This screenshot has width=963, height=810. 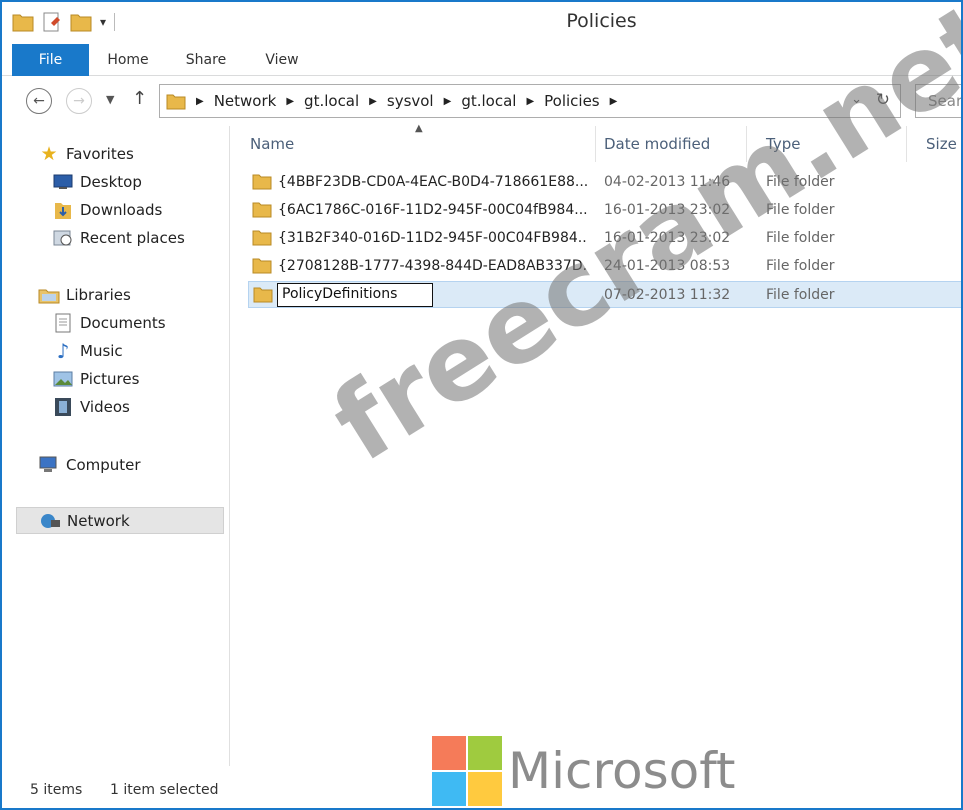 I want to click on rename-input: PolicyDefinitions, so click(x=355, y=295).